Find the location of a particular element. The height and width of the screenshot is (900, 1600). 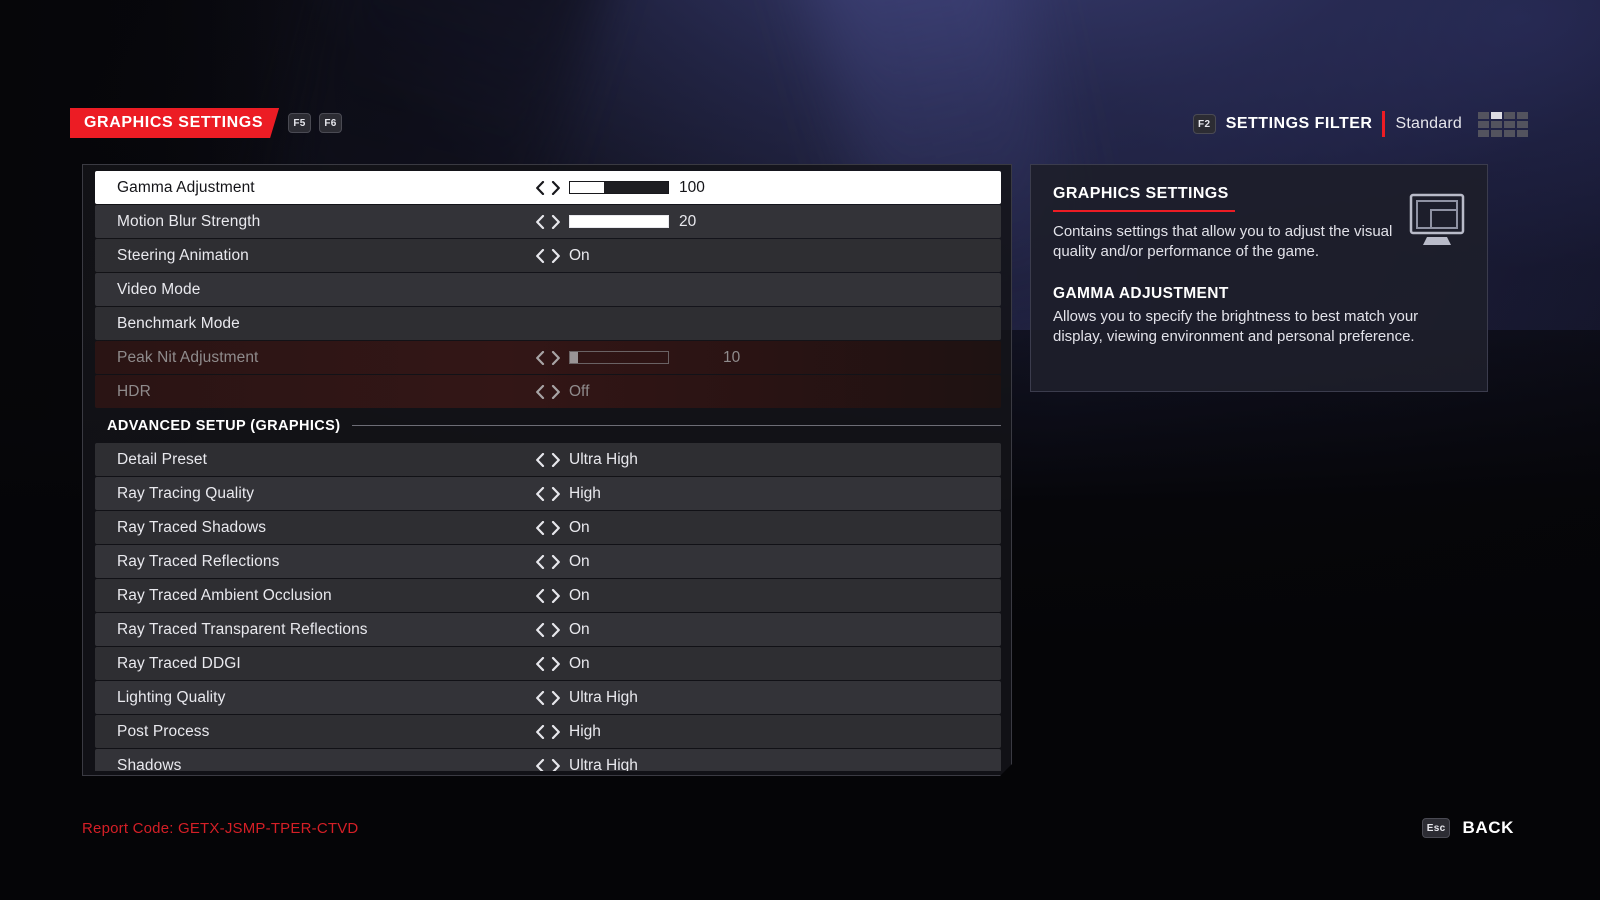

monitor-icon is located at coordinates (1437, 219).